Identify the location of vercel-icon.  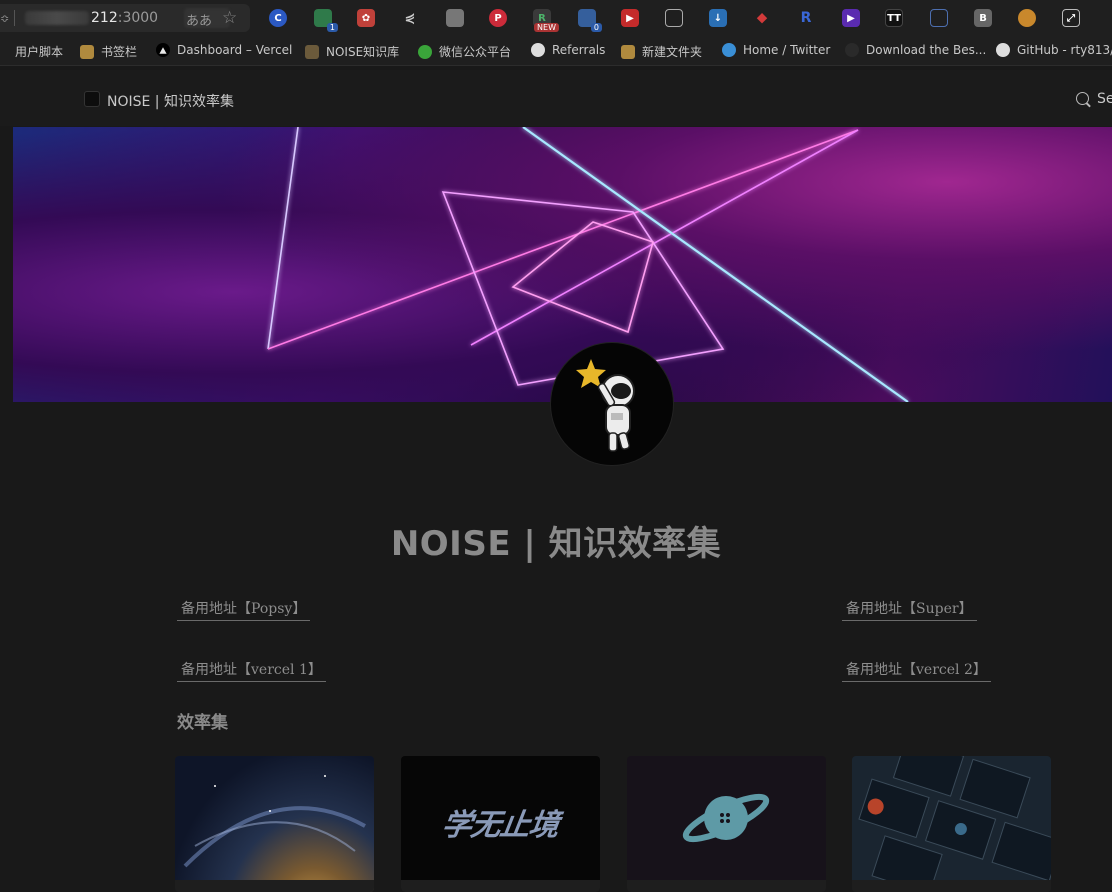
(163, 50).